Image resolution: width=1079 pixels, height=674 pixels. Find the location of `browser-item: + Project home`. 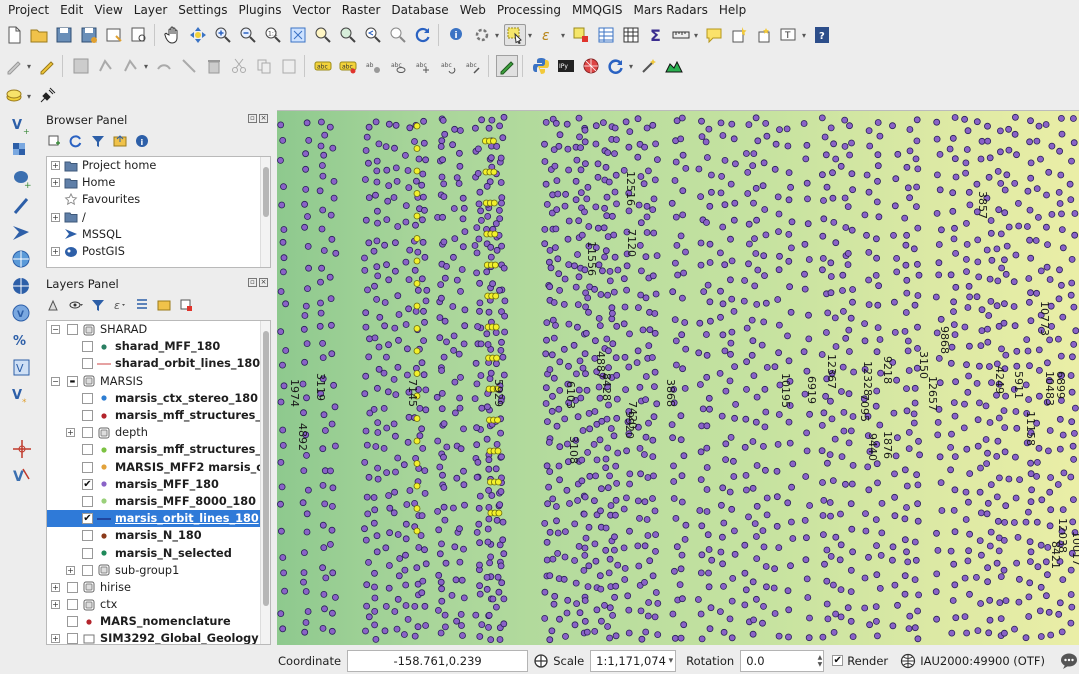

browser-item: + Project home is located at coordinates (158, 165).